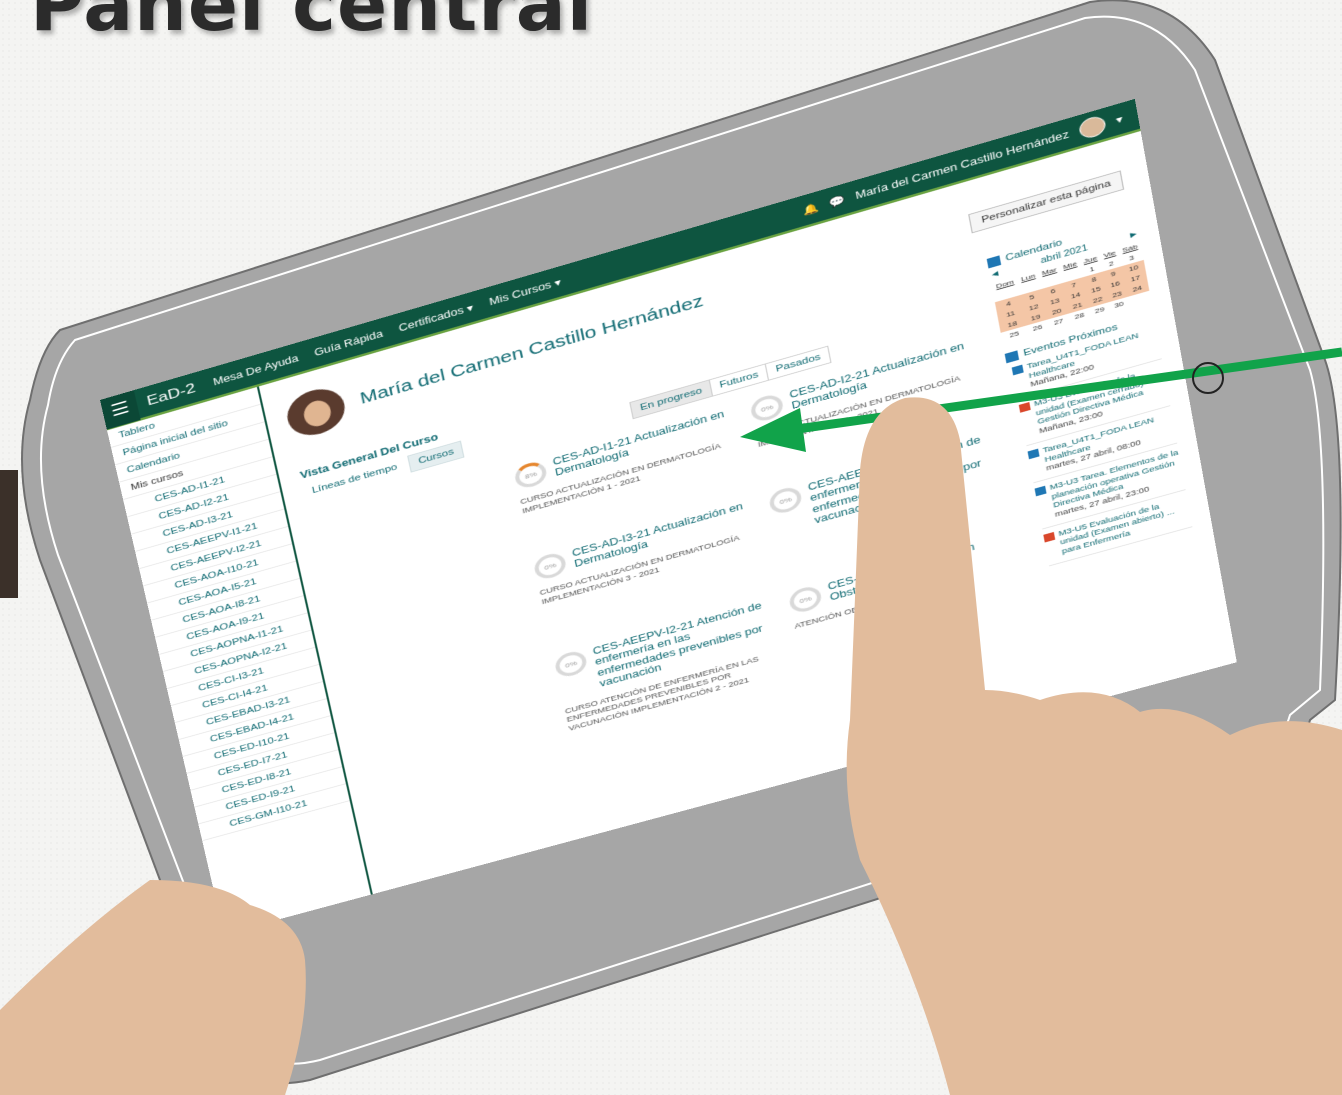 This screenshot has width=1342, height=1095. I want to click on left-hand, so click(153, 987).